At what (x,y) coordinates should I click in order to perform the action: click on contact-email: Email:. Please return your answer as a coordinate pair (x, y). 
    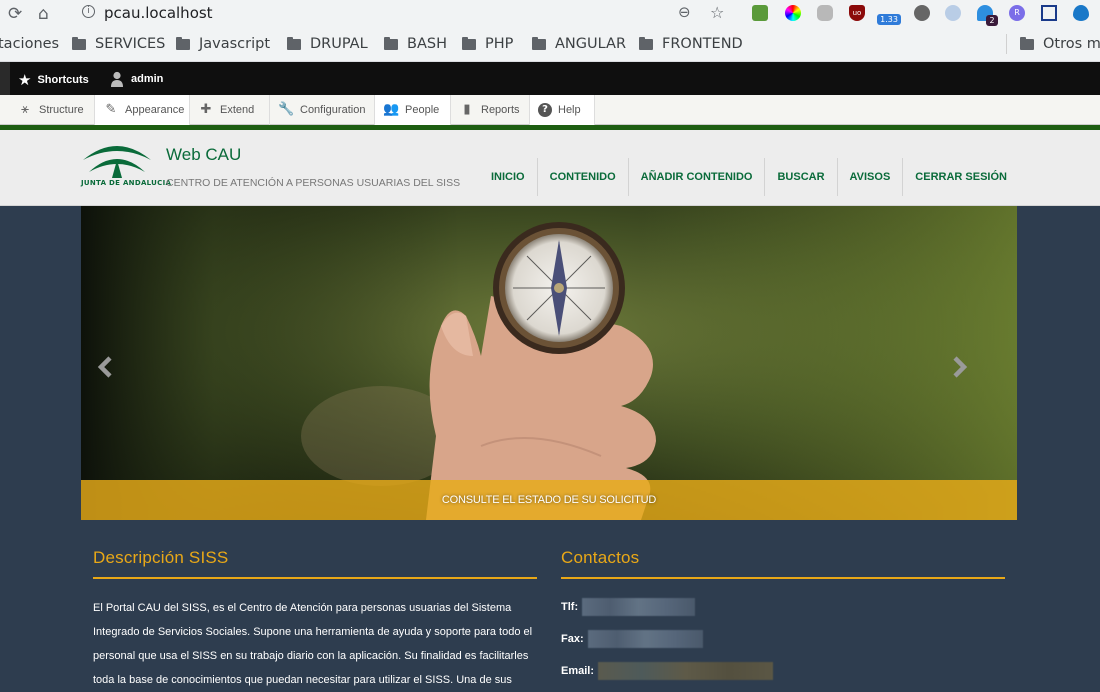
    Looking at the image, I should click on (667, 671).